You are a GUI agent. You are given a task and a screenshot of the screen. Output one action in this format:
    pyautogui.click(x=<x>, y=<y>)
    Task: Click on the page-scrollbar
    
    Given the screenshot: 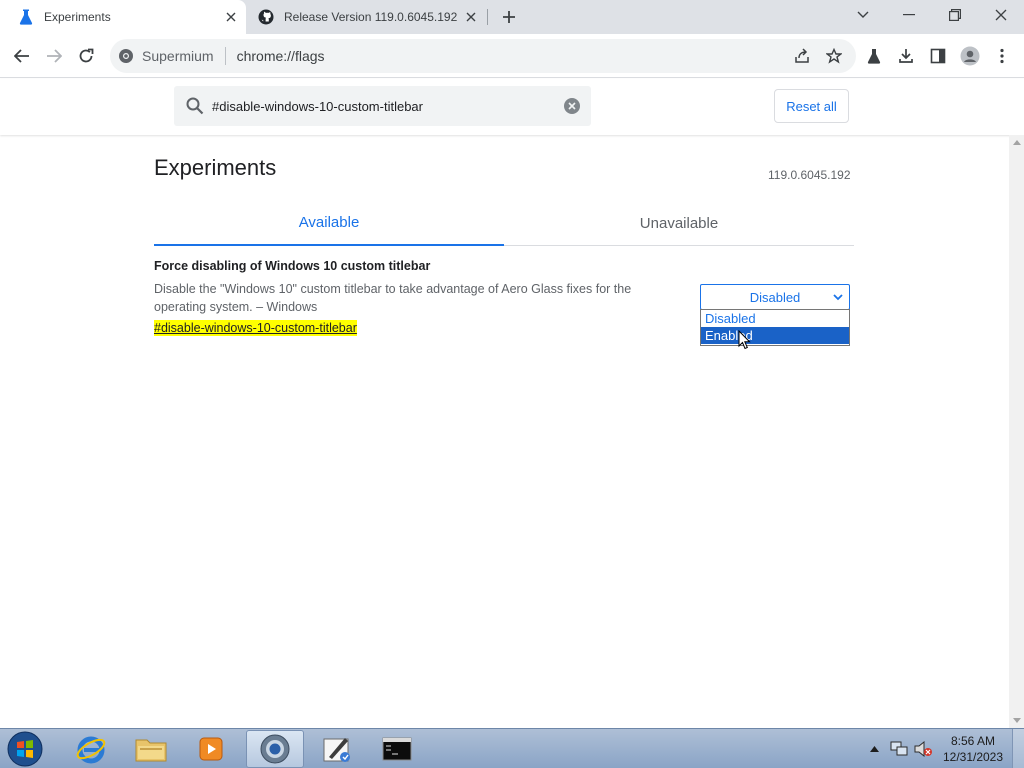 What is the action you would take?
    pyautogui.click(x=1016, y=431)
    